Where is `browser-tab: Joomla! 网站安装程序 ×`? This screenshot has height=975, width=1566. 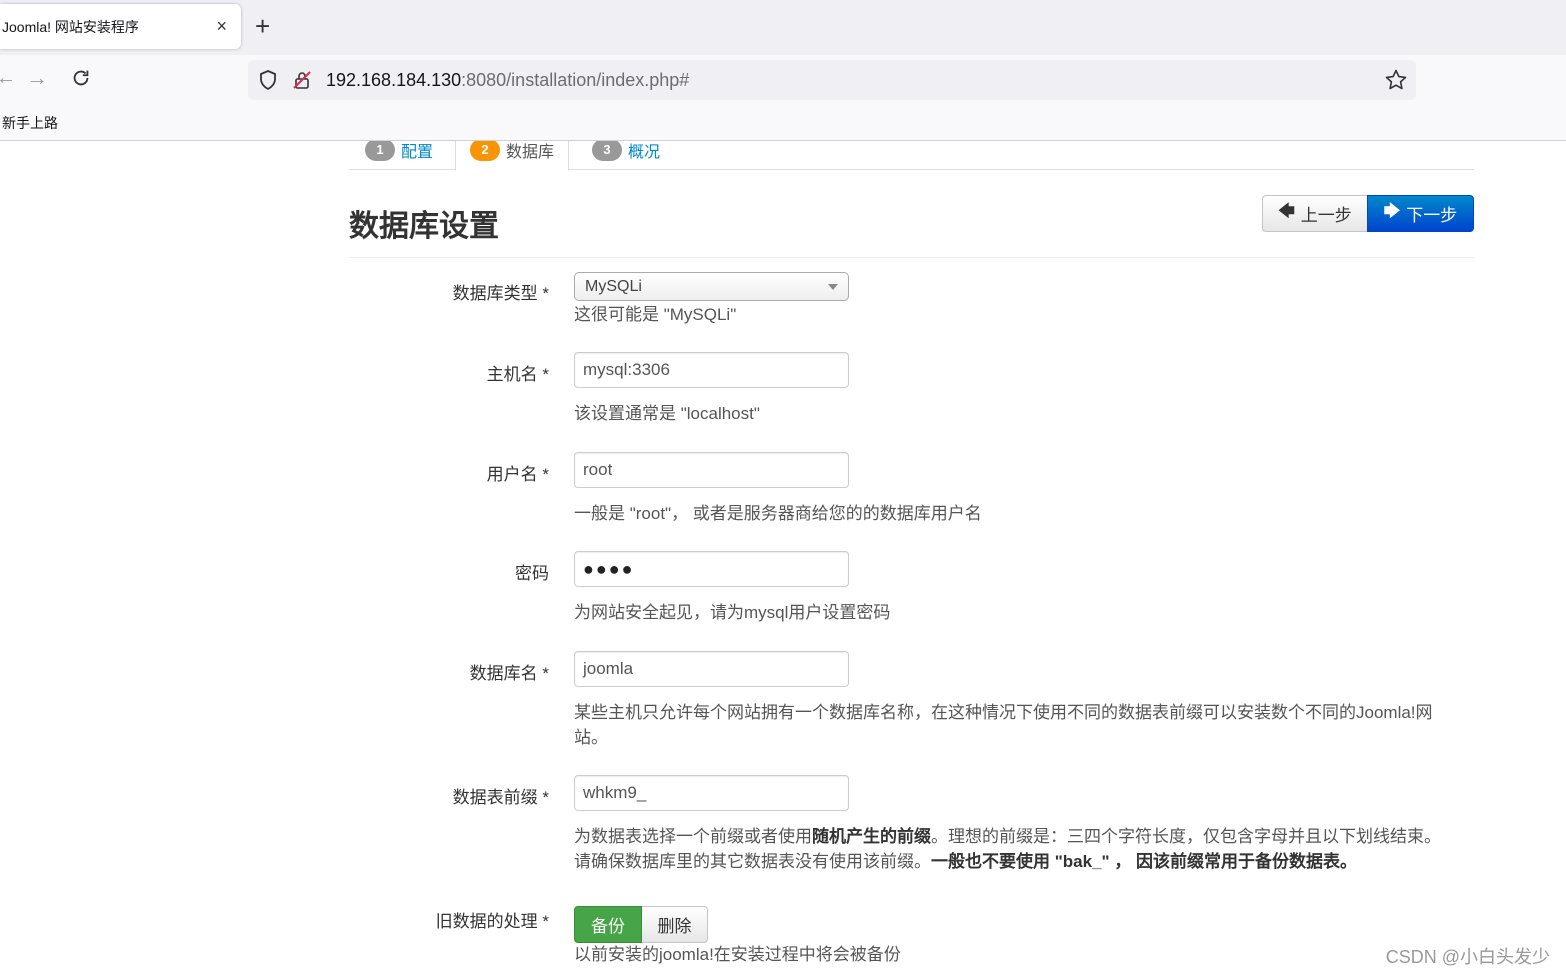
browser-tab: Joomla! 网站安装程序 × is located at coordinates (120, 26).